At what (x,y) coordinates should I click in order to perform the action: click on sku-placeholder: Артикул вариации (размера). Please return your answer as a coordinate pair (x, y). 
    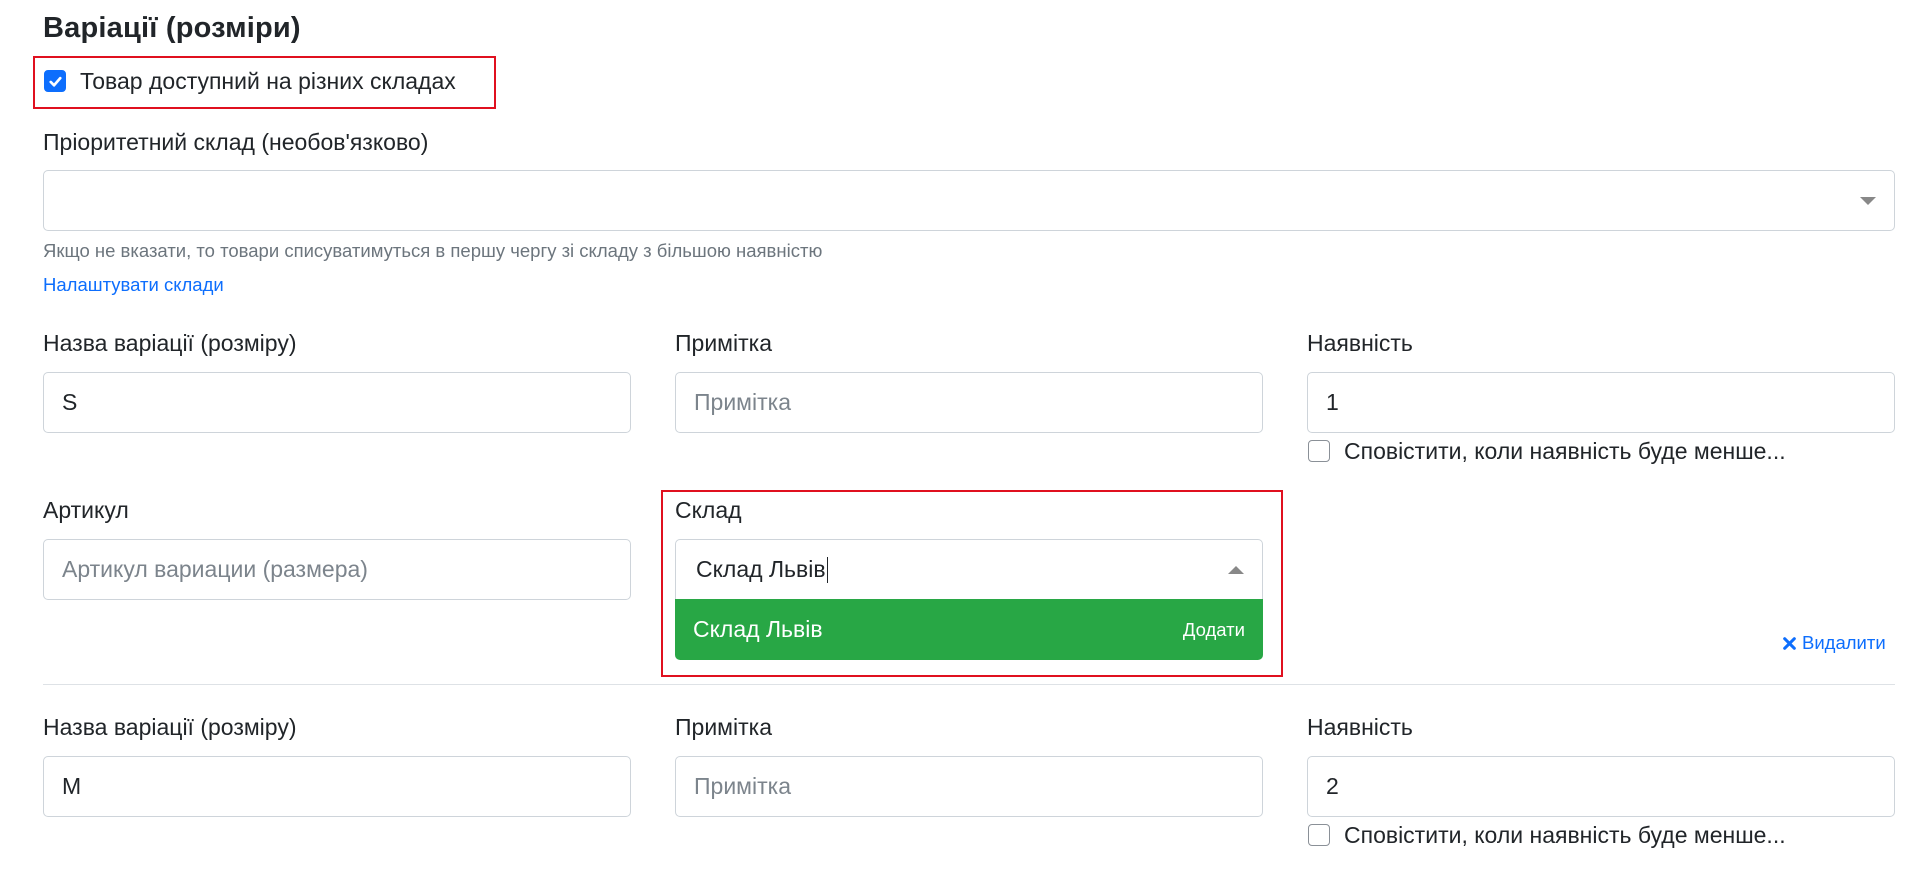
    Looking at the image, I should click on (215, 569).